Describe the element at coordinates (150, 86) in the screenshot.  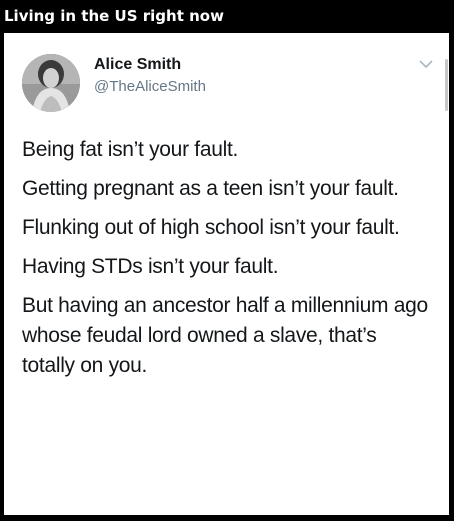
I see `author-handle: @TheAliceSmith` at that location.